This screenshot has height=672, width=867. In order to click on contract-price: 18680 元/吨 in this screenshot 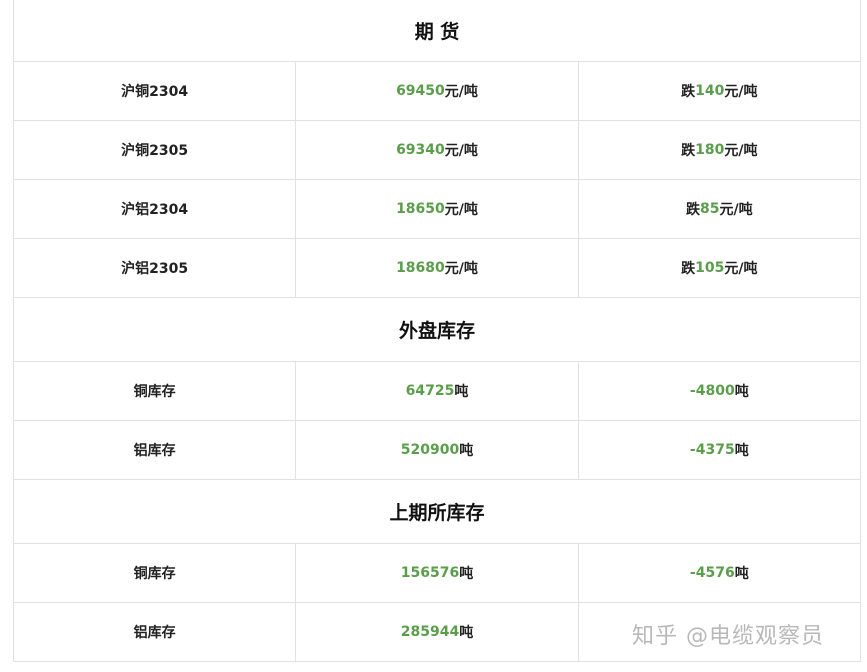, I will do `click(436, 268)`.